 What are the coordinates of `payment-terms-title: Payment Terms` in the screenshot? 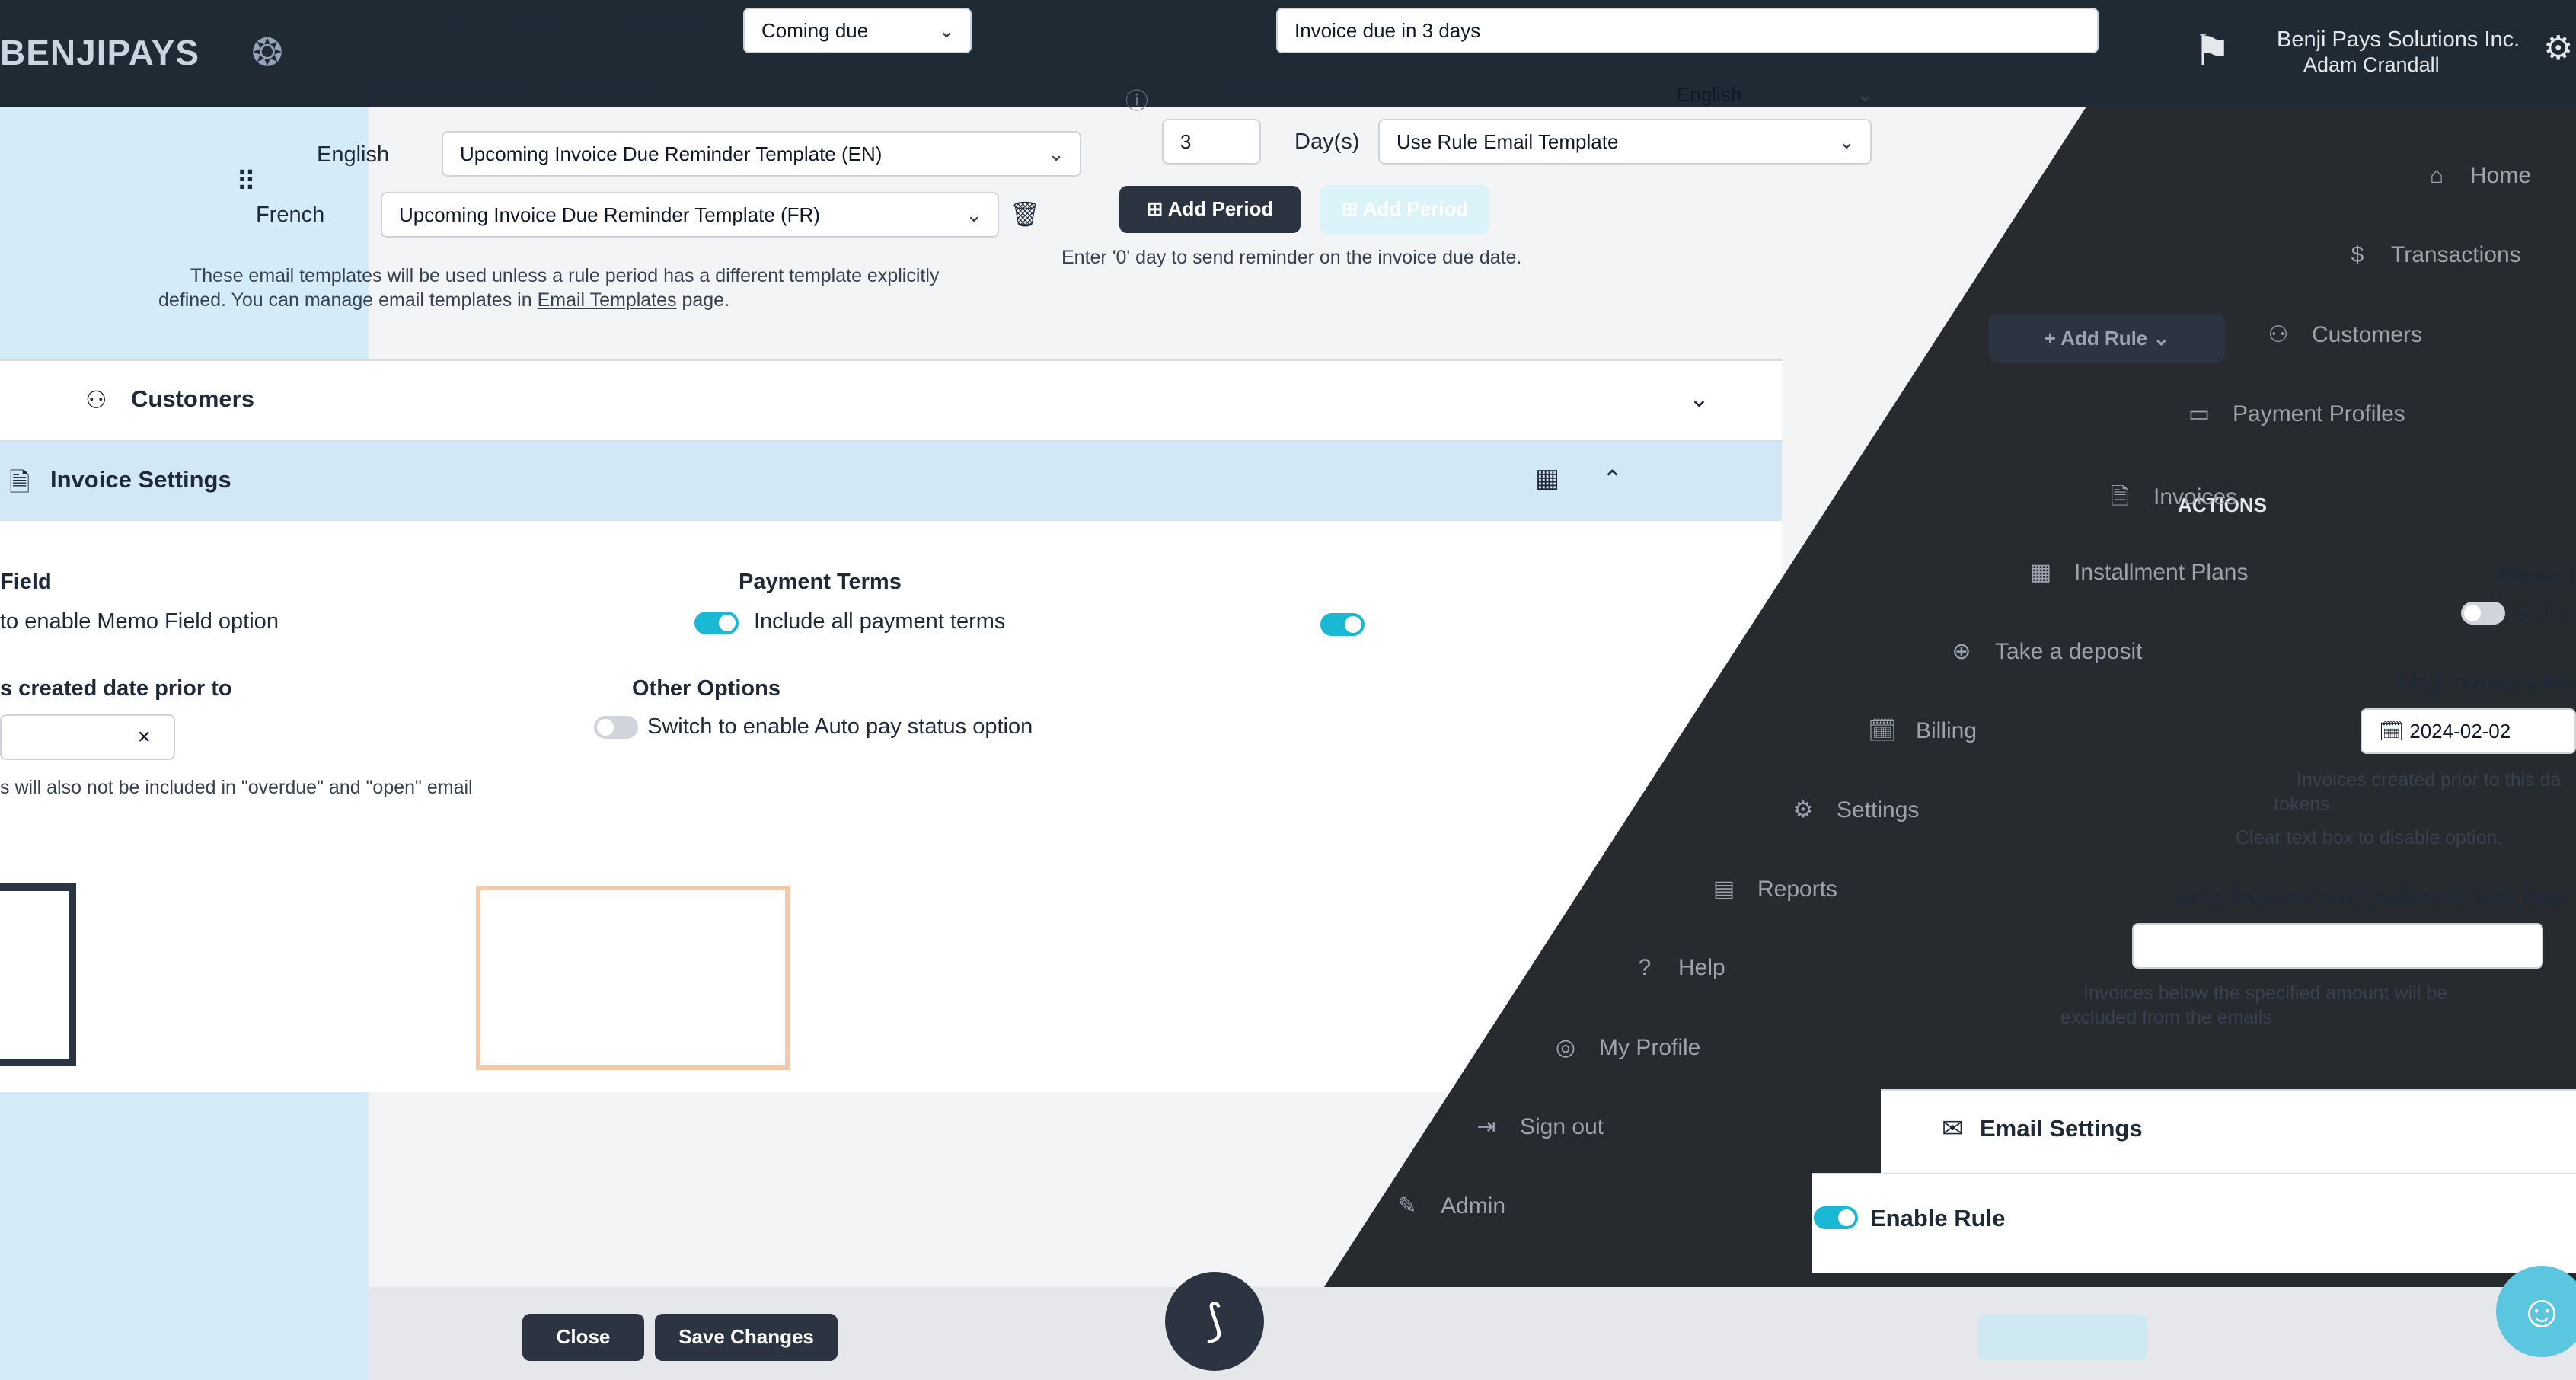 It's located at (820, 582).